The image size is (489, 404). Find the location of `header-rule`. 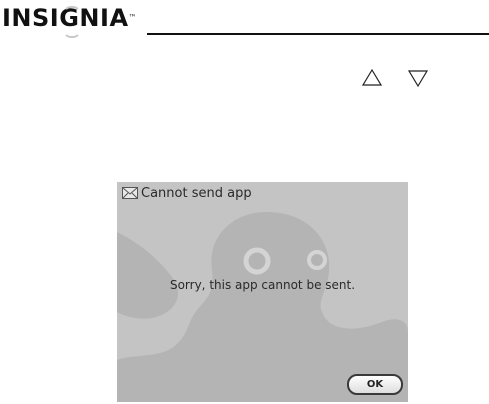

header-rule is located at coordinates (318, 34).